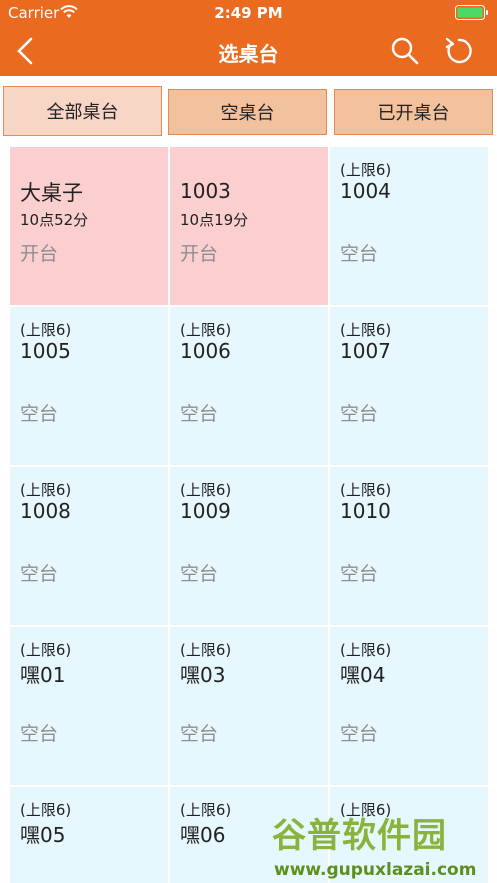 This screenshot has width=497, height=883. I want to click on refresh-icon, so click(458, 50).